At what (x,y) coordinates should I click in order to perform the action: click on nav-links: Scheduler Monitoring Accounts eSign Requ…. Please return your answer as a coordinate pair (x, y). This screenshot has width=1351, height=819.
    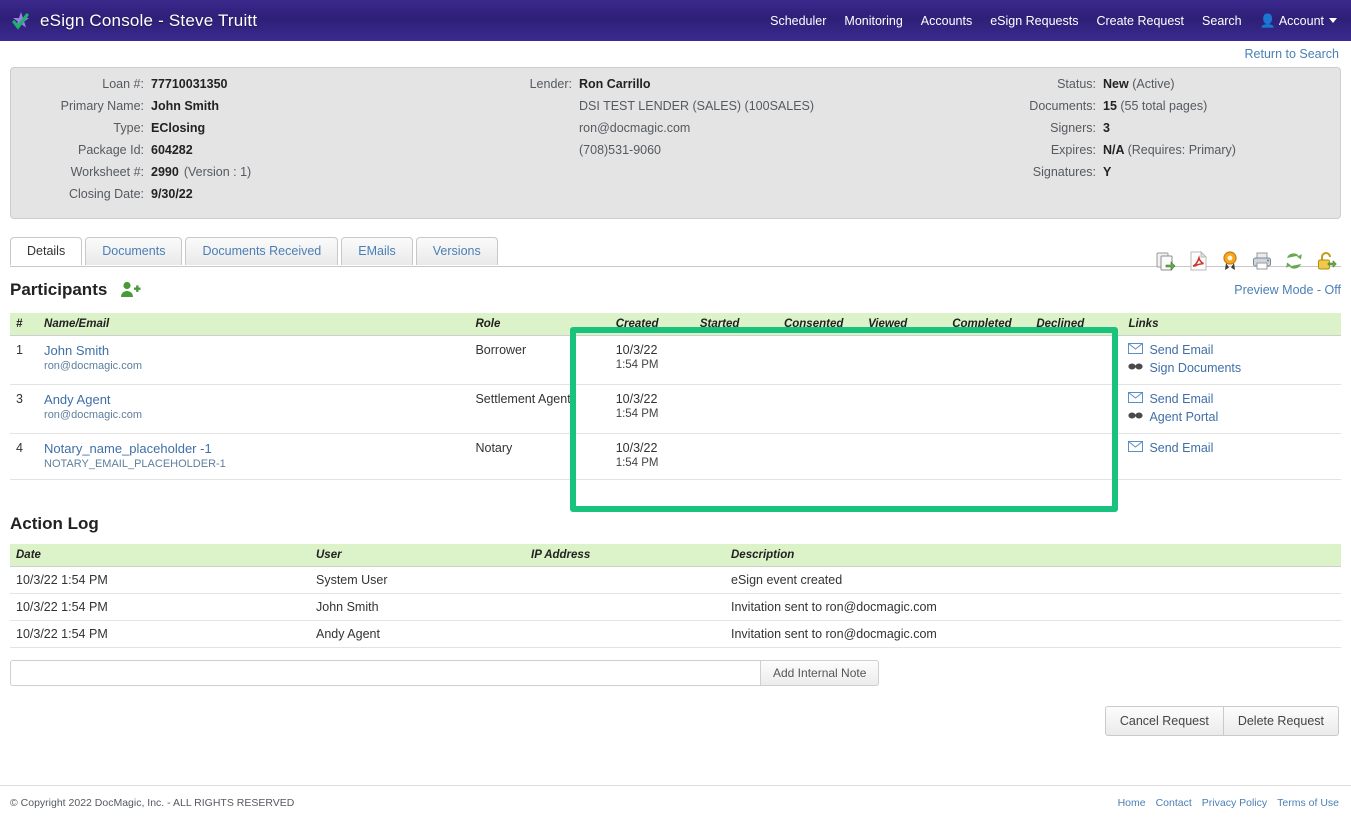
    Looking at the image, I should click on (1053, 21).